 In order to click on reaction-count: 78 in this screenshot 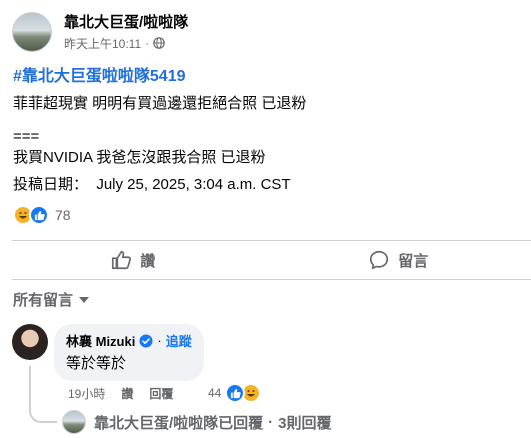, I will do `click(63, 215)`.